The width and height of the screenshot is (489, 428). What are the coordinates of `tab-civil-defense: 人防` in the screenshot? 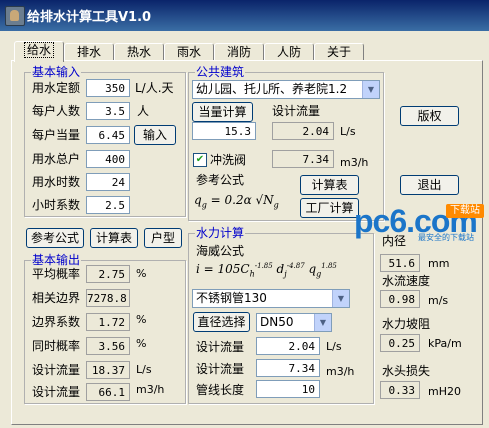 It's located at (289, 52).